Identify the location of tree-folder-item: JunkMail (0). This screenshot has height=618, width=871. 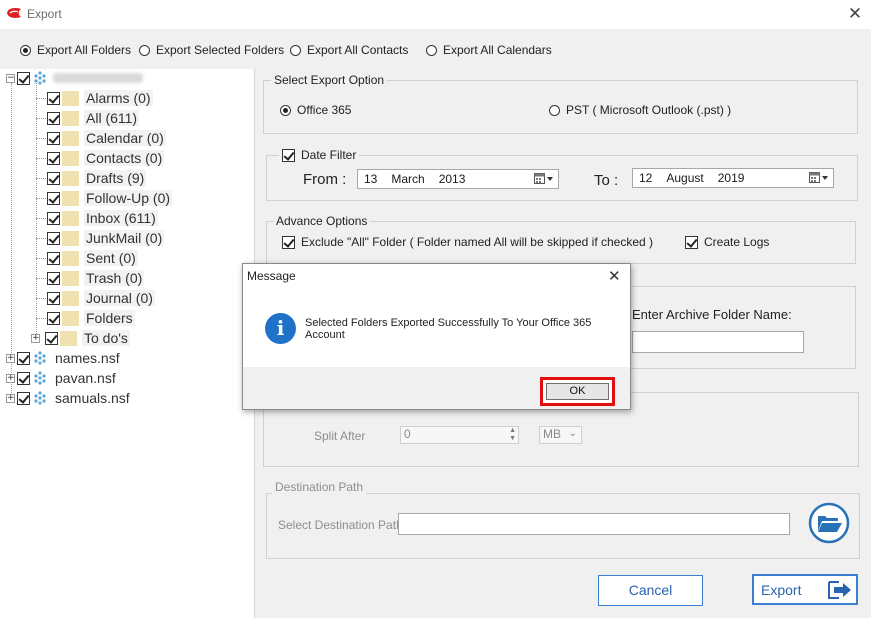
(106, 238).